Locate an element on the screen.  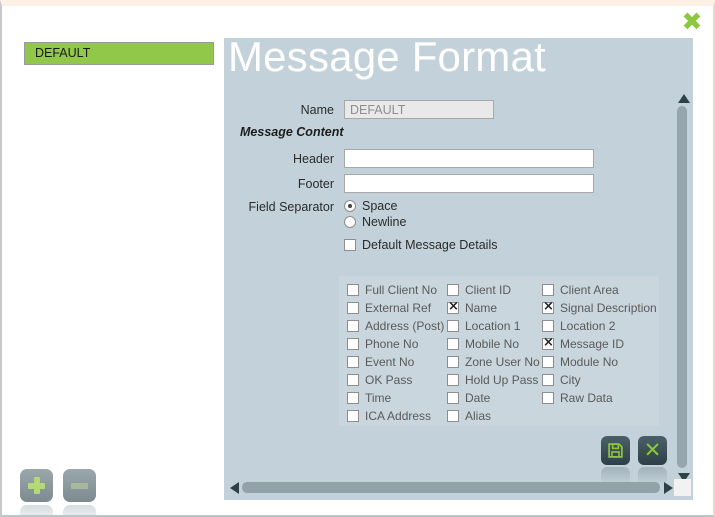
checkbox-phone-no is located at coordinates (353, 344).